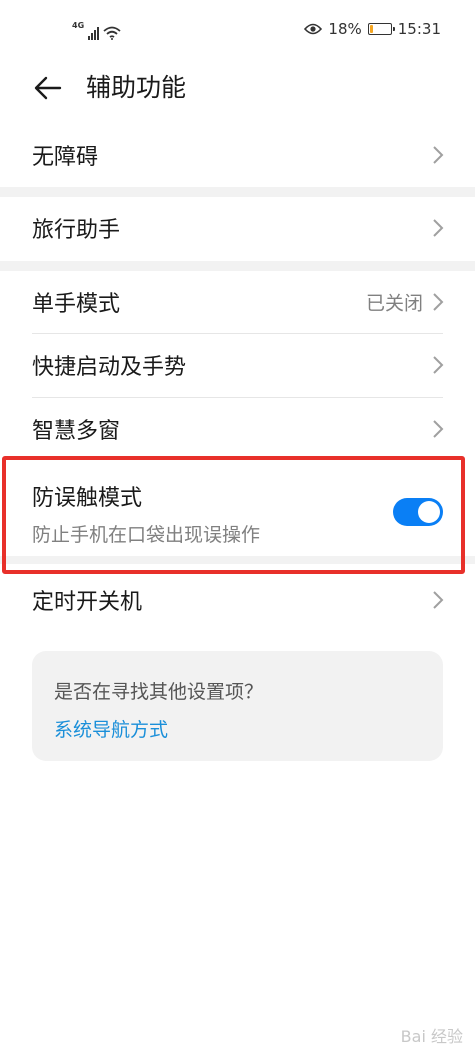  I want to click on signal-icon, so click(94, 33).